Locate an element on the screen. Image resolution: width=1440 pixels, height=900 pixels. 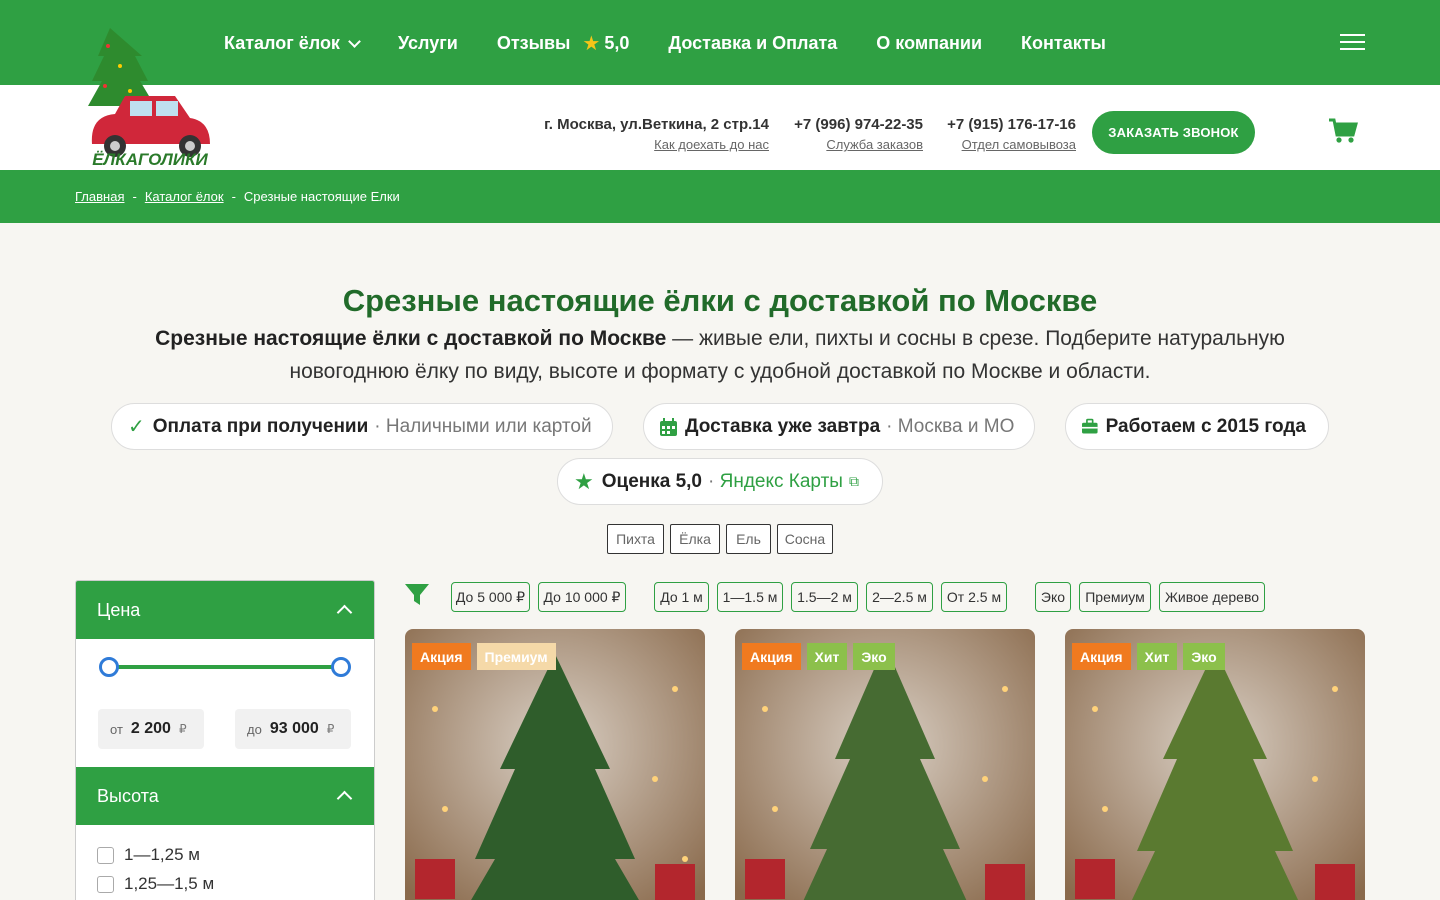
order-call-button: ЗАКАЗАТЬ ЗВОНОК is located at coordinates (1173, 132).